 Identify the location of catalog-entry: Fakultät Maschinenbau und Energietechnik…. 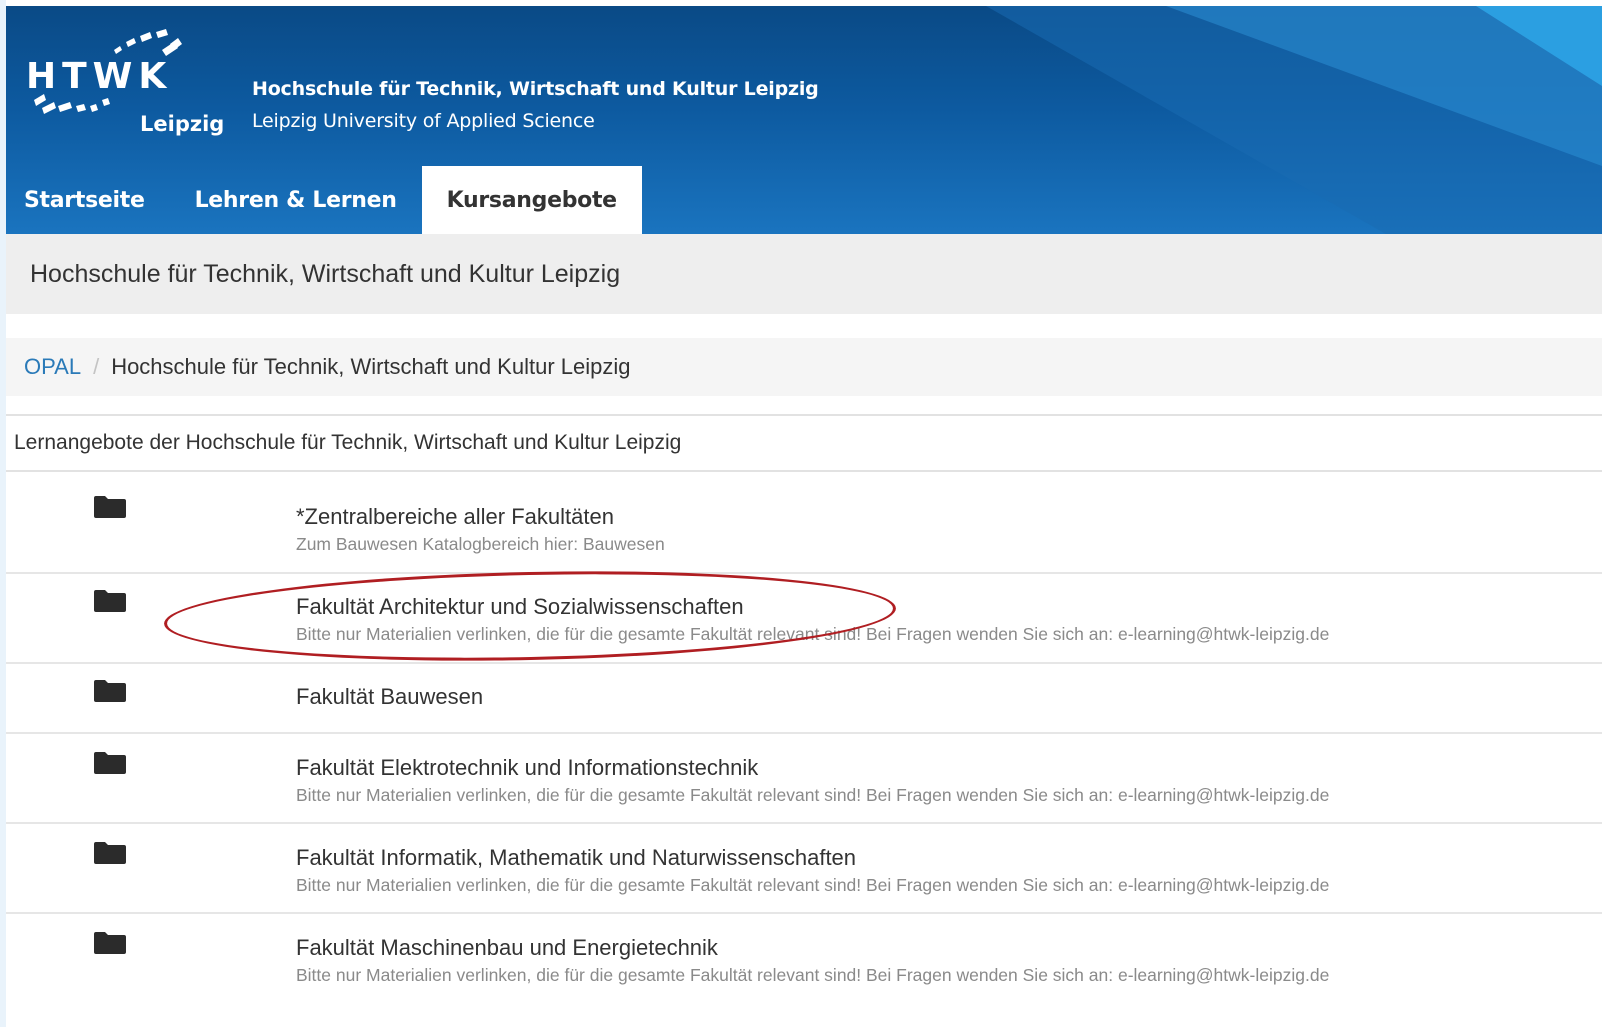
(804, 961).